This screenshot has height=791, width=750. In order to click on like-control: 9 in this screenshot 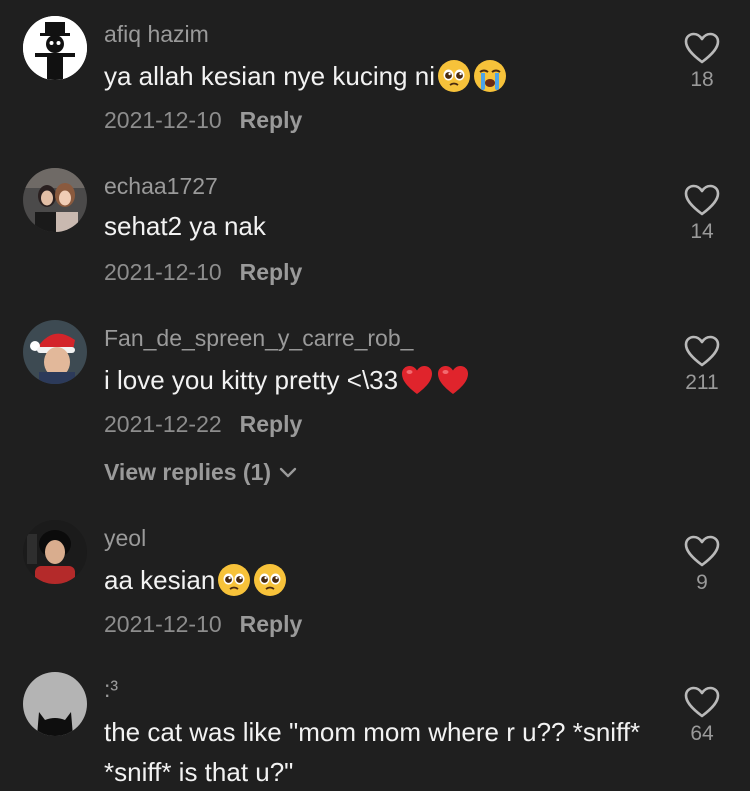, I will do `click(702, 565)`.